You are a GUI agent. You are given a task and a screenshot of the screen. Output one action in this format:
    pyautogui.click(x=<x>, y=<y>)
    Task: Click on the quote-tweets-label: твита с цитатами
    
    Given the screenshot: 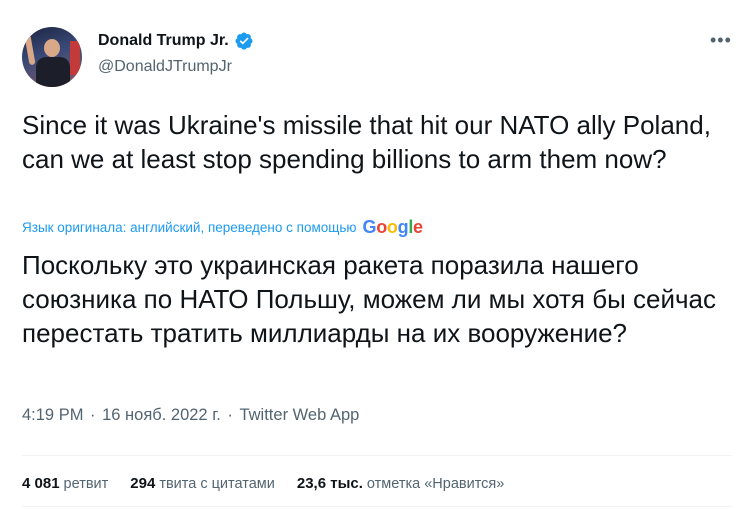 What is the action you would take?
    pyautogui.click(x=217, y=484)
    